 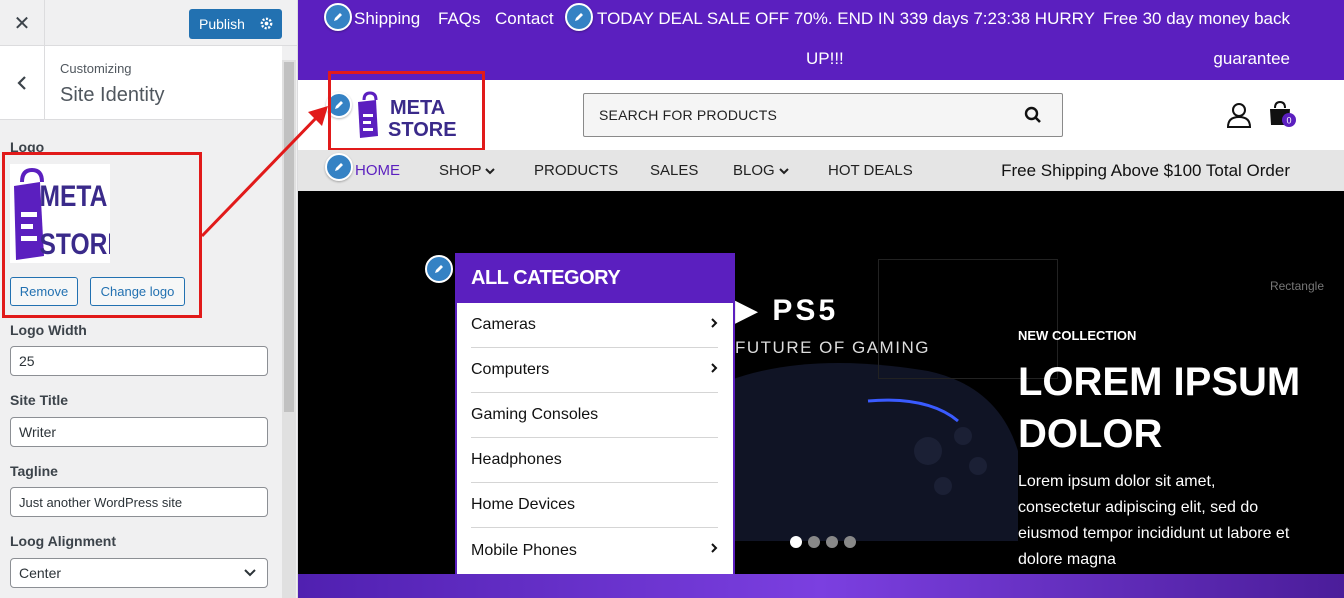 I want to click on hero-tagline: FUTURE OF GAMING, so click(x=832, y=347).